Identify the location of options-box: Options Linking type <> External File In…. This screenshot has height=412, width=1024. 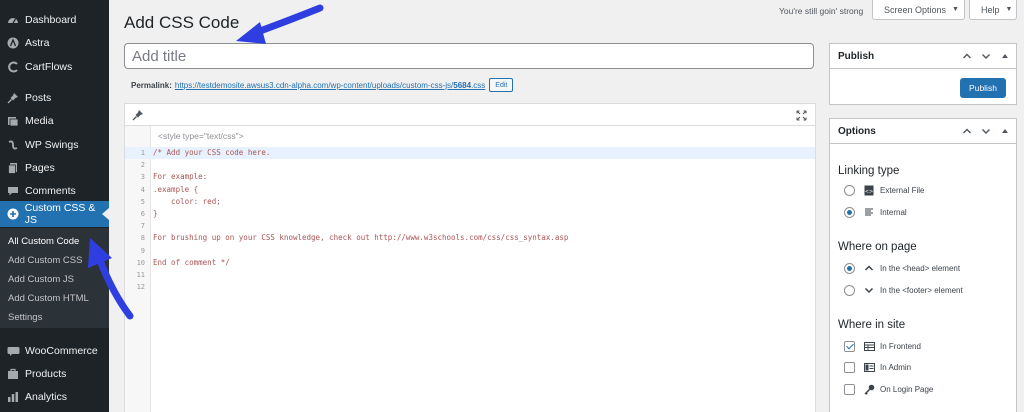
(923, 265).